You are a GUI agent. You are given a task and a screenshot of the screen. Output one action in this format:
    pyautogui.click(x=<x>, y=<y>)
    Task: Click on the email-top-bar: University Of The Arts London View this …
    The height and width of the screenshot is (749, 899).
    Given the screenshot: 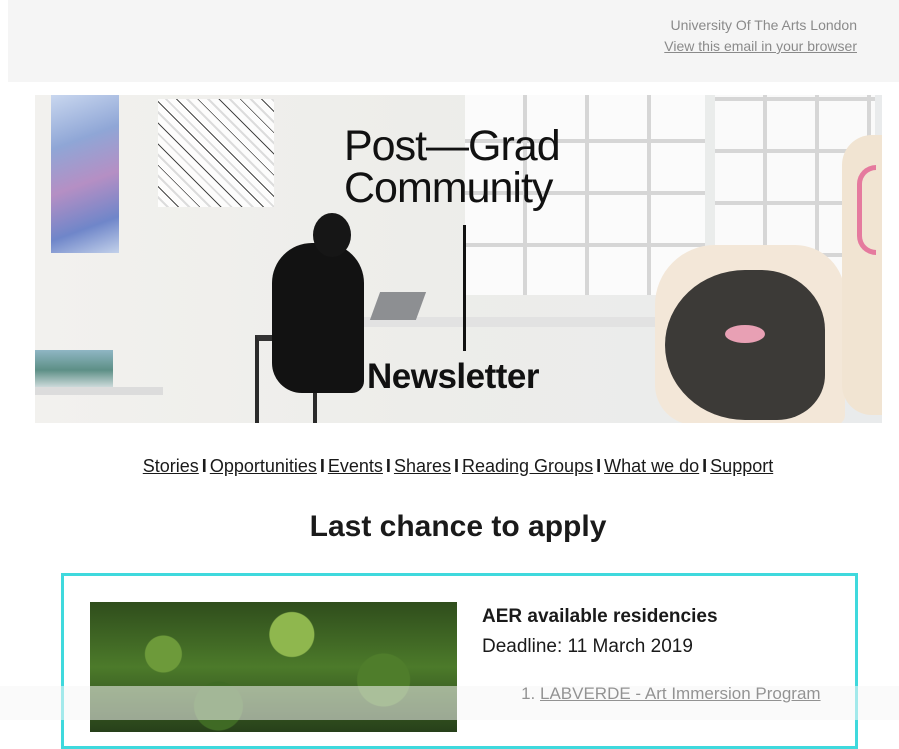 What is the action you would take?
    pyautogui.click(x=453, y=41)
    